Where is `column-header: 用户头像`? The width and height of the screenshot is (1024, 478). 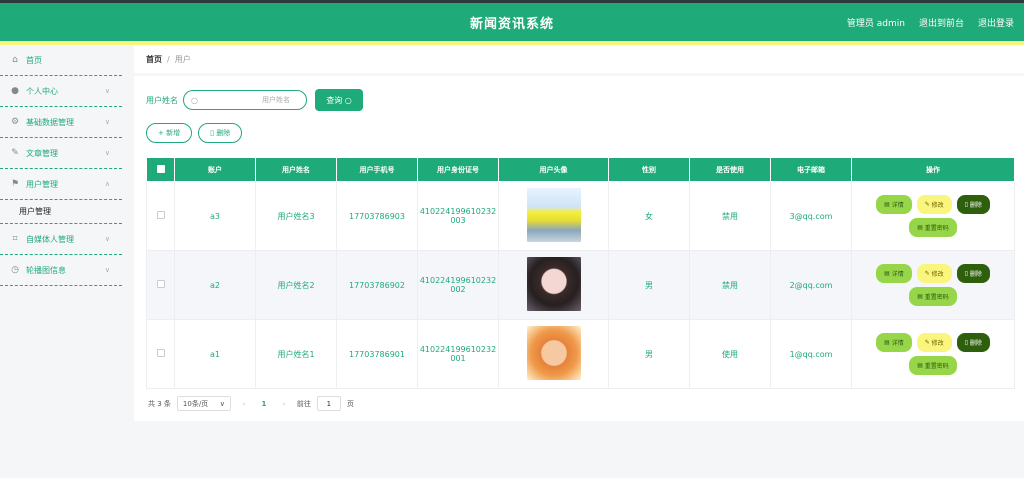 column-header: 用户头像 is located at coordinates (553, 169).